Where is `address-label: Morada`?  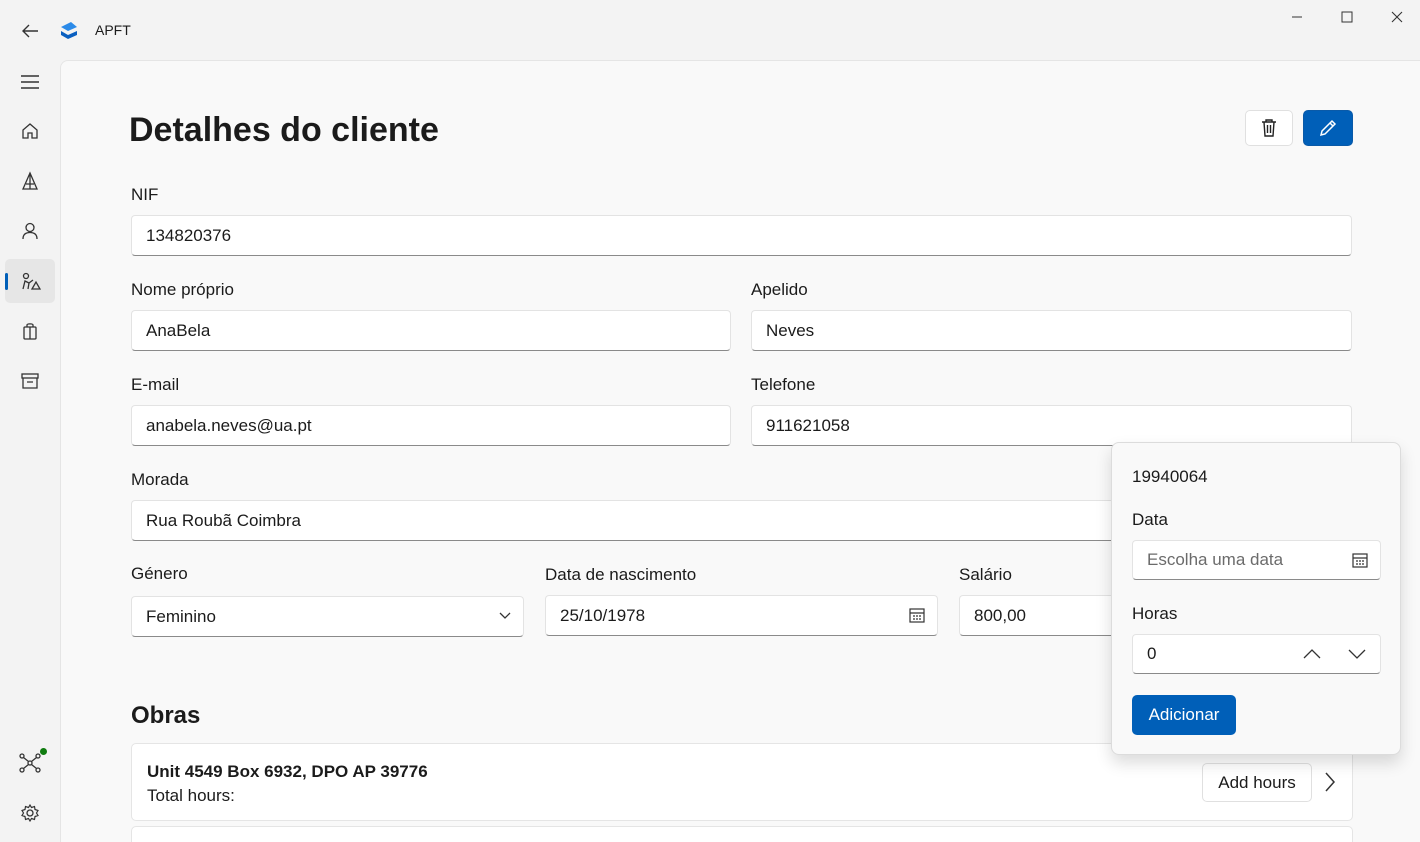 address-label: Morada is located at coordinates (160, 479).